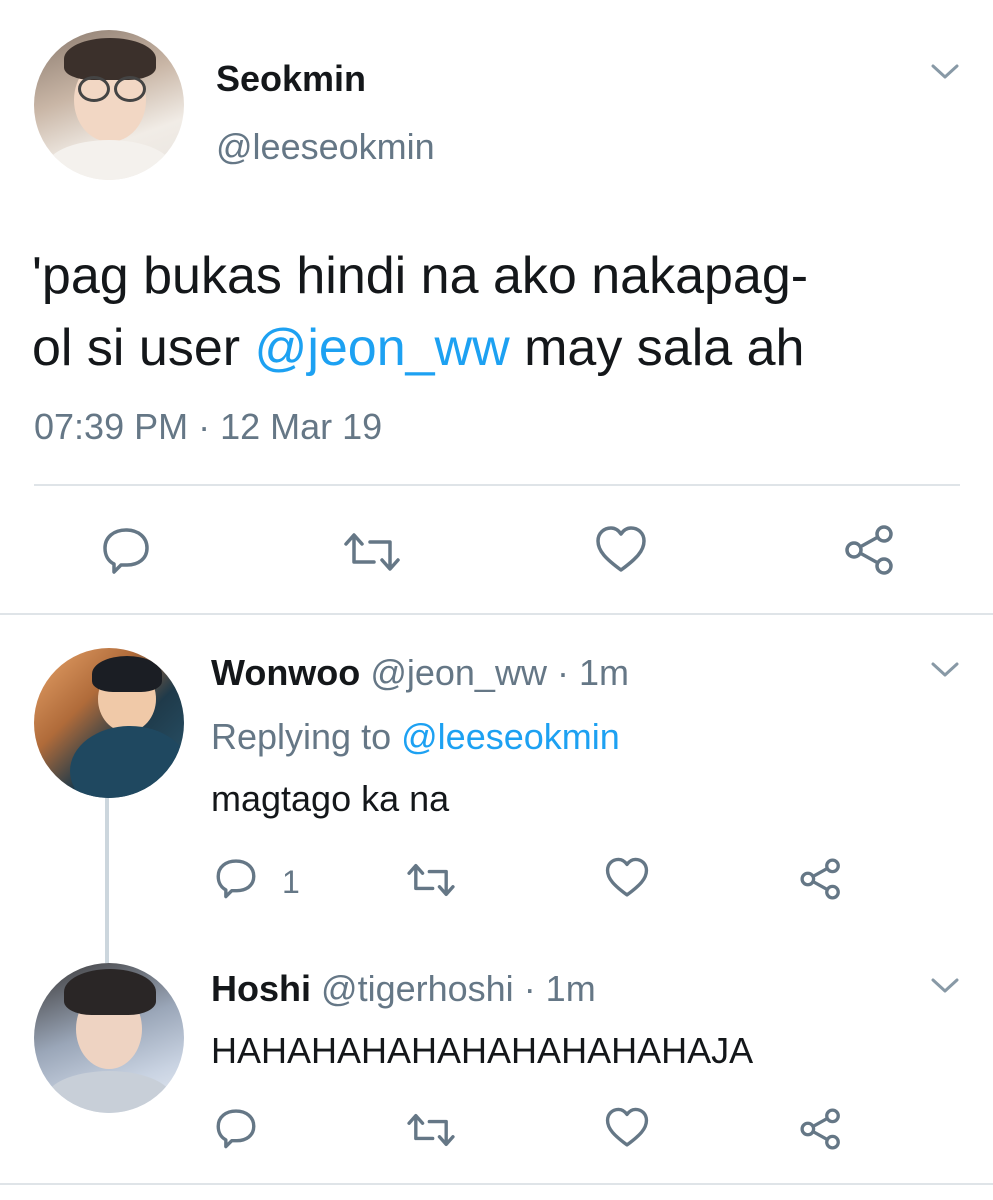 Image resolution: width=993 pixels, height=1200 pixels. Describe the element at coordinates (109, 723) in the screenshot. I see `avatar-wonwoo` at that location.